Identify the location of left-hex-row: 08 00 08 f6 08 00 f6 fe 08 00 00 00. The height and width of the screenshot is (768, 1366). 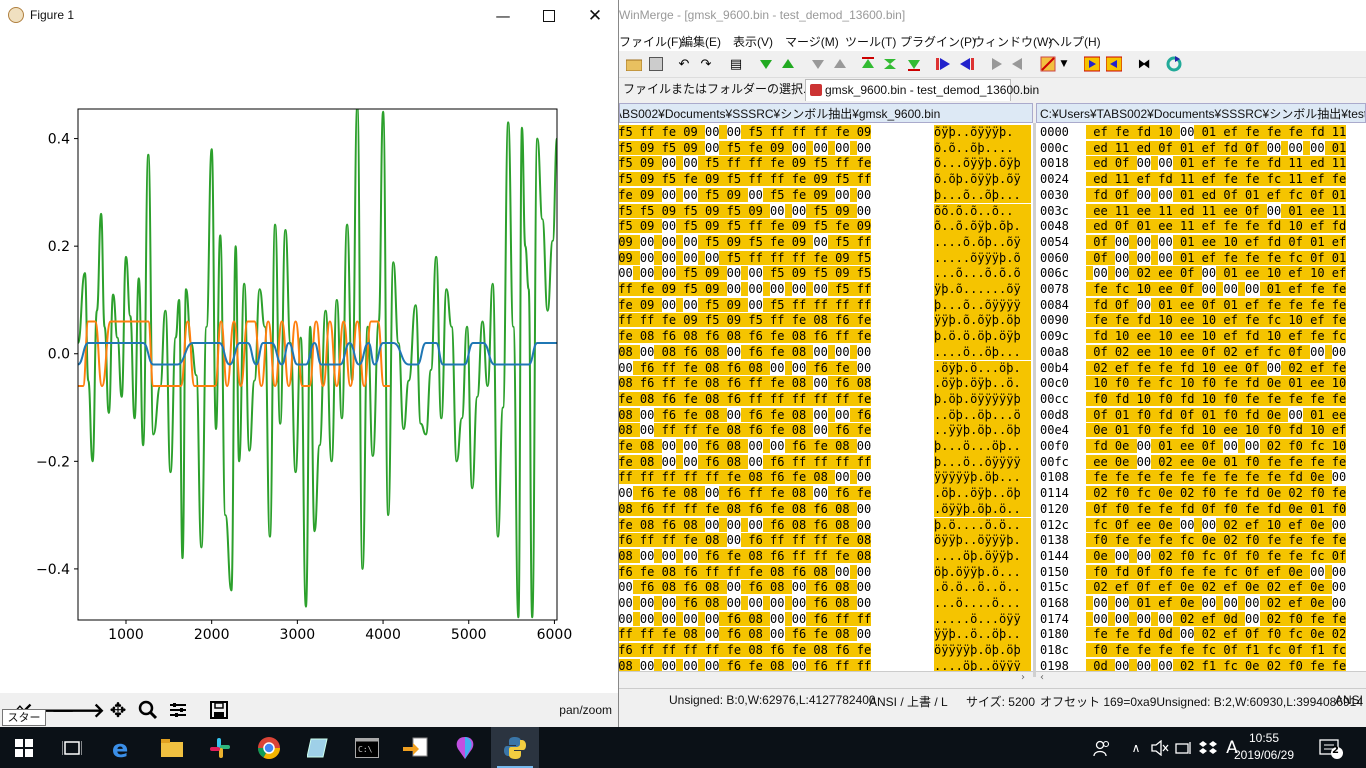
(745, 352).